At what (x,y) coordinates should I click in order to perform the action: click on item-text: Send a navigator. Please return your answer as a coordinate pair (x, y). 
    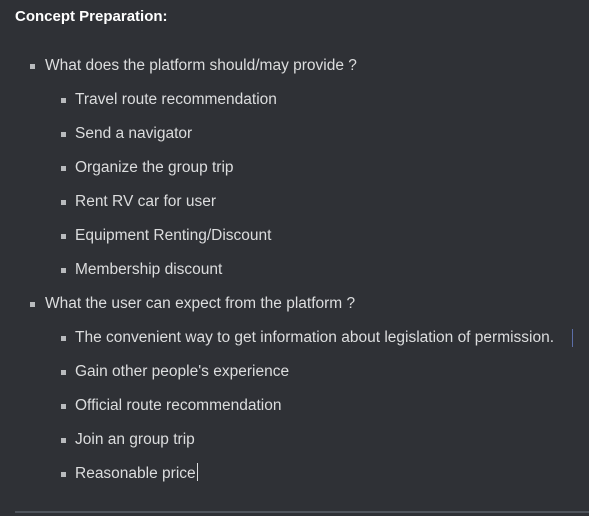
    Looking at the image, I should click on (134, 133).